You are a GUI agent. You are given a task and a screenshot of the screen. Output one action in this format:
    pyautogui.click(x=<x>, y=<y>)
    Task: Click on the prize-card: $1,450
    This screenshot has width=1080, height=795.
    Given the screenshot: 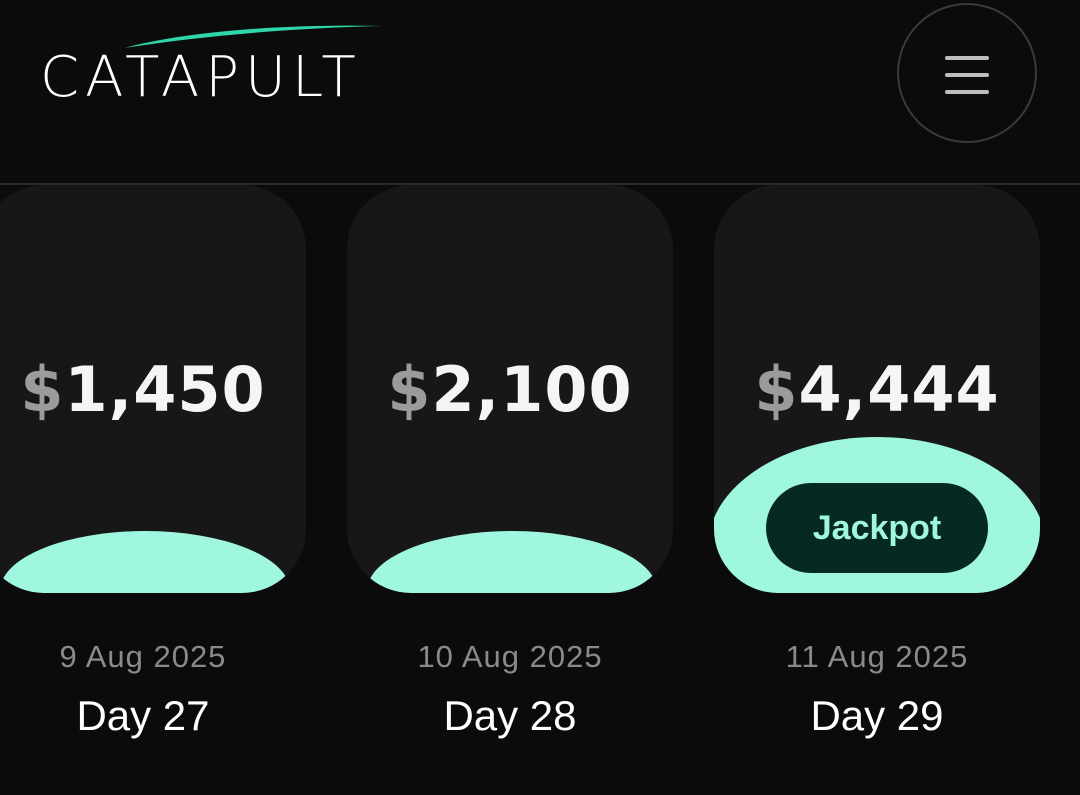 What is the action you would take?
    pyautogui.click(x=153, y=389)
    